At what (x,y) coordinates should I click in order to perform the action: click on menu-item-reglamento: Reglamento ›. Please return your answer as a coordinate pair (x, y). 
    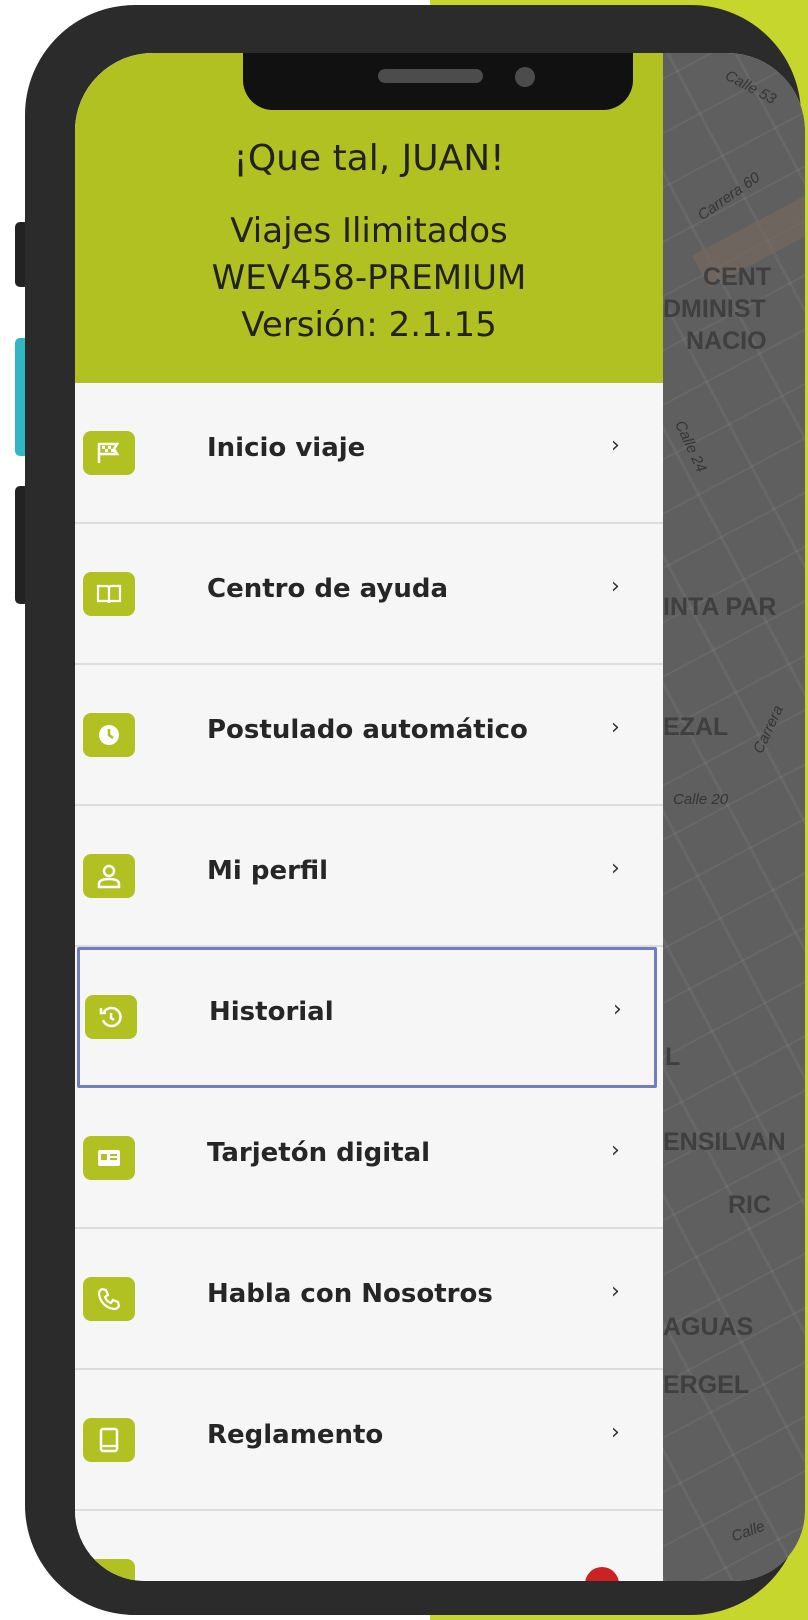
    Looking at the image, I should click on (369, 1440).